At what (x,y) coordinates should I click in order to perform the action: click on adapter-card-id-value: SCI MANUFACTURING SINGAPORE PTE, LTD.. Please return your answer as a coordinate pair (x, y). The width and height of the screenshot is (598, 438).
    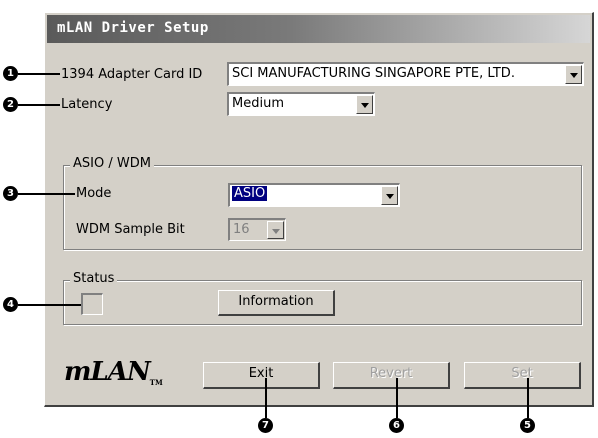
    Looking at the image, I should click on (373, 73).